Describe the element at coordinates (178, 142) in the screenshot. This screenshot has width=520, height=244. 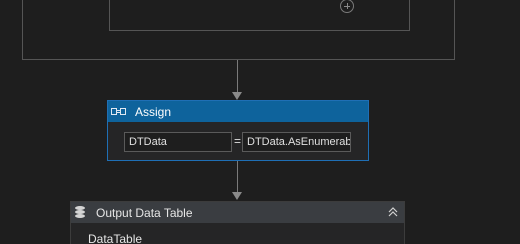
I see `assign-to-field: DTData` at that location.